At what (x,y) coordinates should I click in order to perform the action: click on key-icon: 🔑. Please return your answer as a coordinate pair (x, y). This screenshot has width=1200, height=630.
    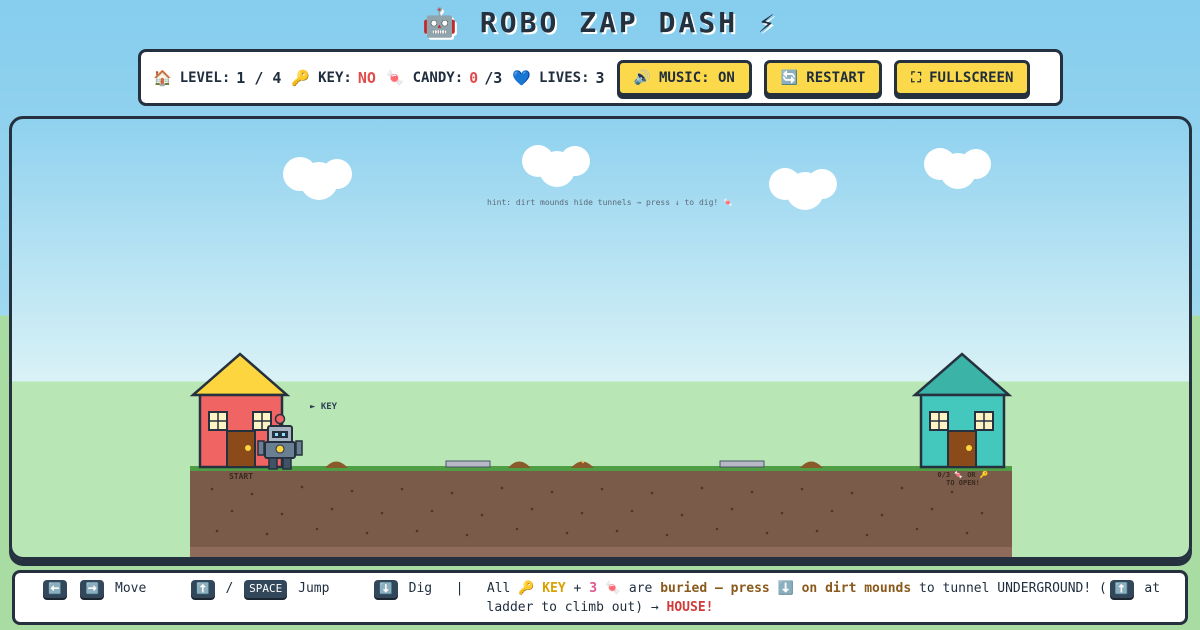
    Looking at the image, I should click on (301, 77).